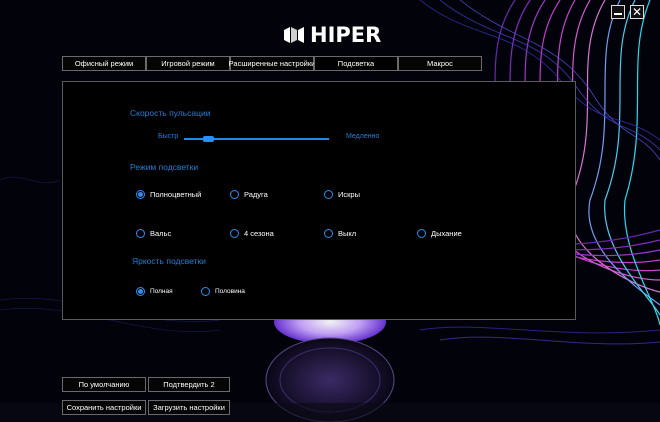  I want to click on mode-radio-label: 4 сезона, so click(259, 233).